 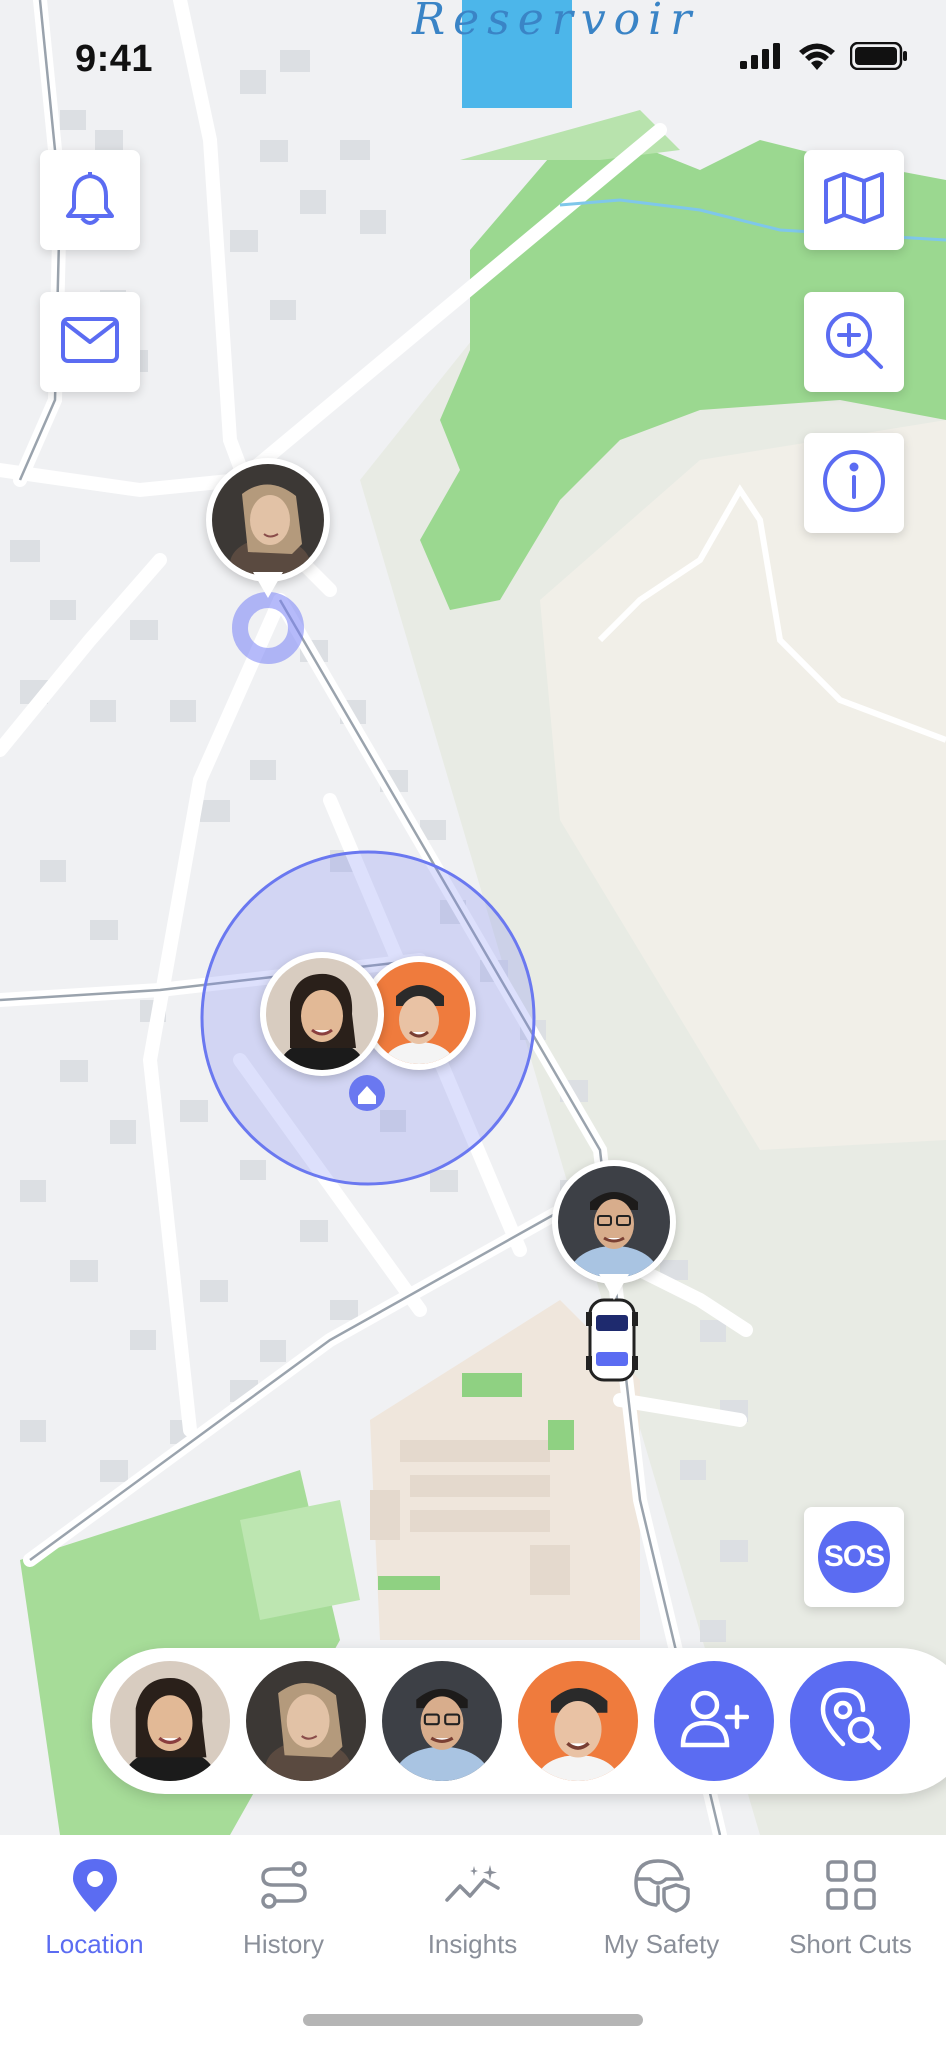 I want to click on tab-insights: Insights, so click(x=472, y=1910).